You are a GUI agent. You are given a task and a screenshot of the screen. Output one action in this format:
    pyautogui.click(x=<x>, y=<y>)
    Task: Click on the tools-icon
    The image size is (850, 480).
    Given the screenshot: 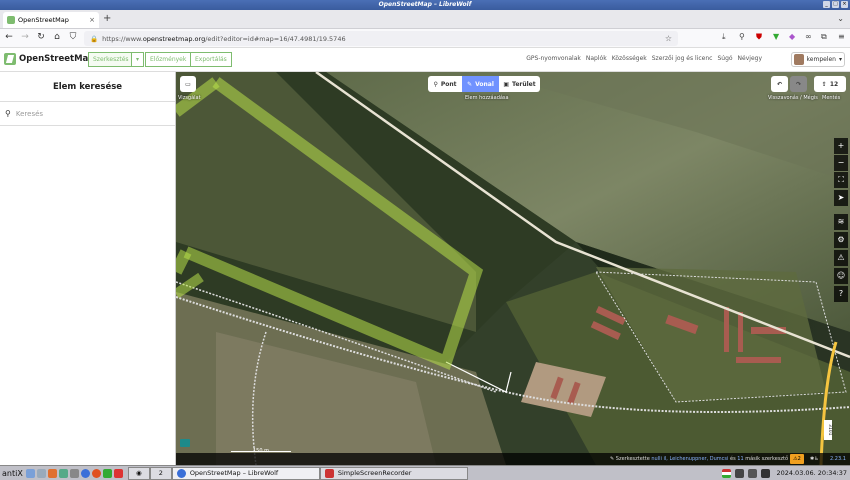 What is the action you would take?
    pyautogui.click(x=74, y=473)
    